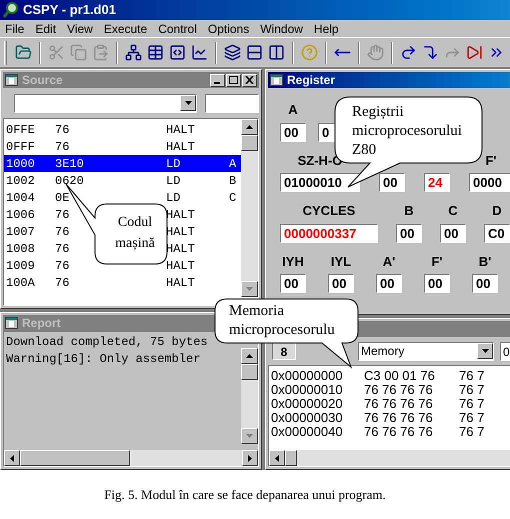 The image size is (510, 519). Describe the element at coordinates (505, 351) in the screenshot. I see `address-field: 0` at that location.